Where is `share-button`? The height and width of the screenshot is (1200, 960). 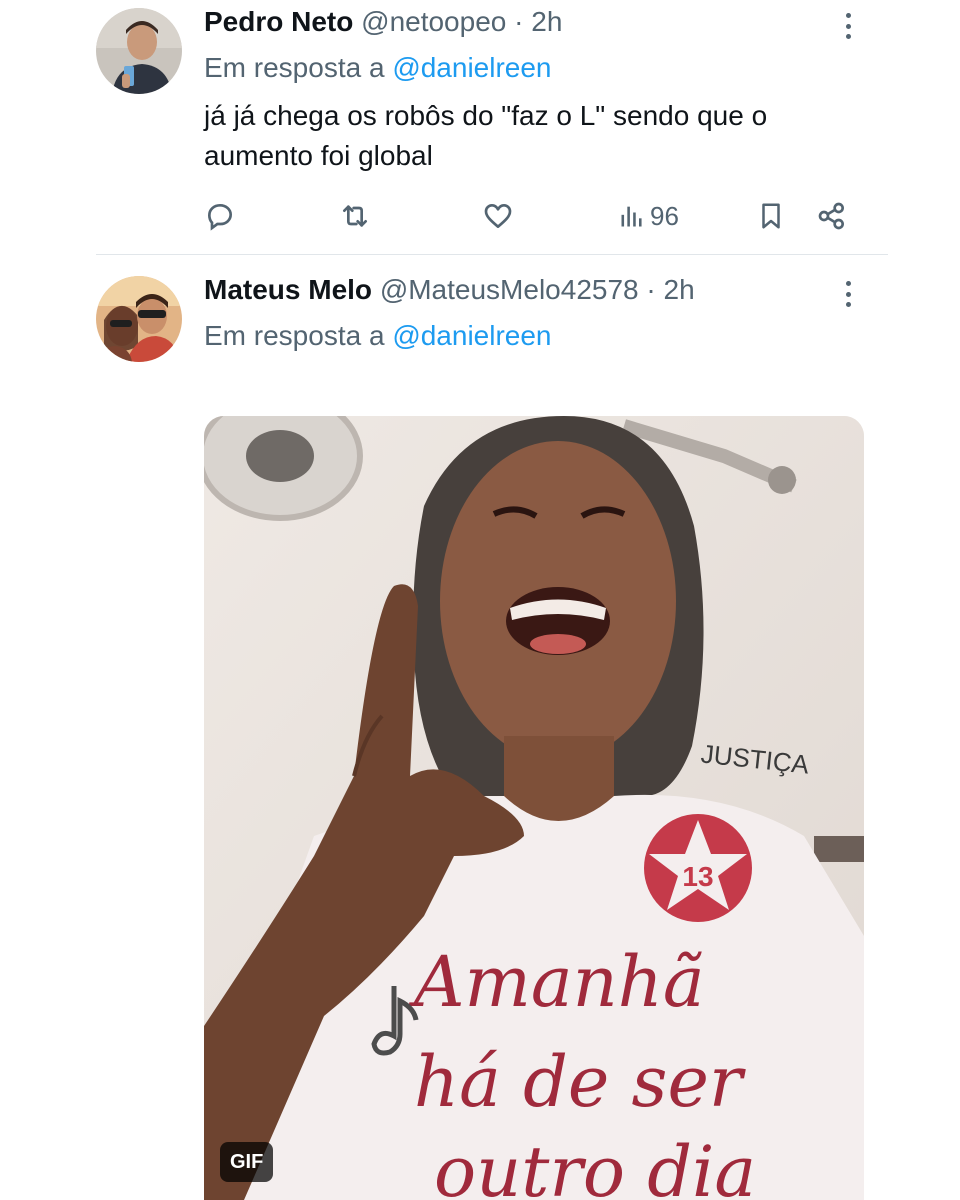
share-button is located at coordinates (832, 216).